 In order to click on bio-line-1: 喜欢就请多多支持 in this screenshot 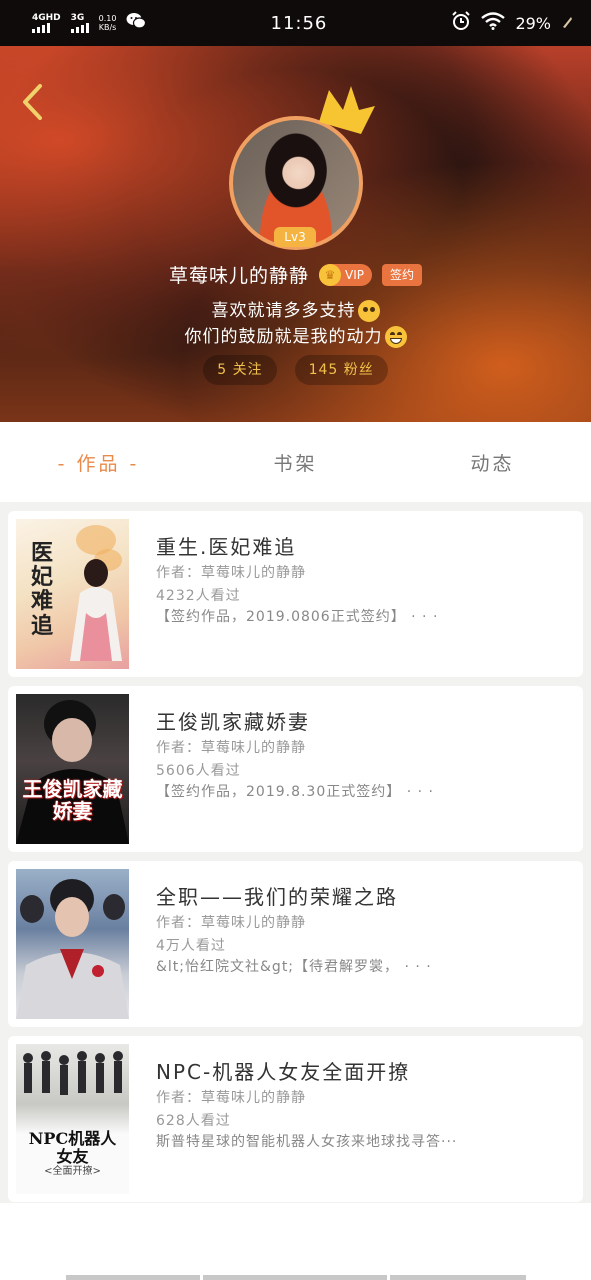, I will do `click(295, 311)`.